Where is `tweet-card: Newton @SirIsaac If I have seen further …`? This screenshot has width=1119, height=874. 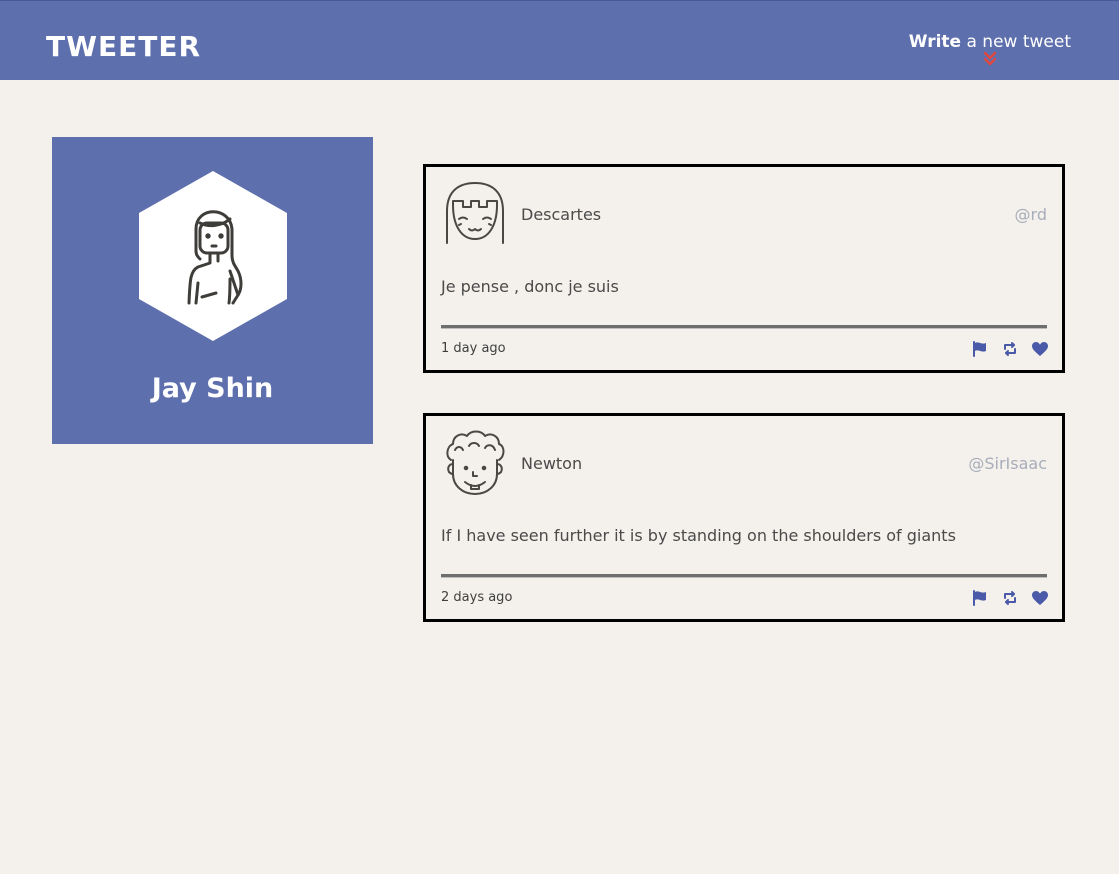
tweet-card: Newton @SirIsaac If I have seen further … is located at coordinates (744, 517).